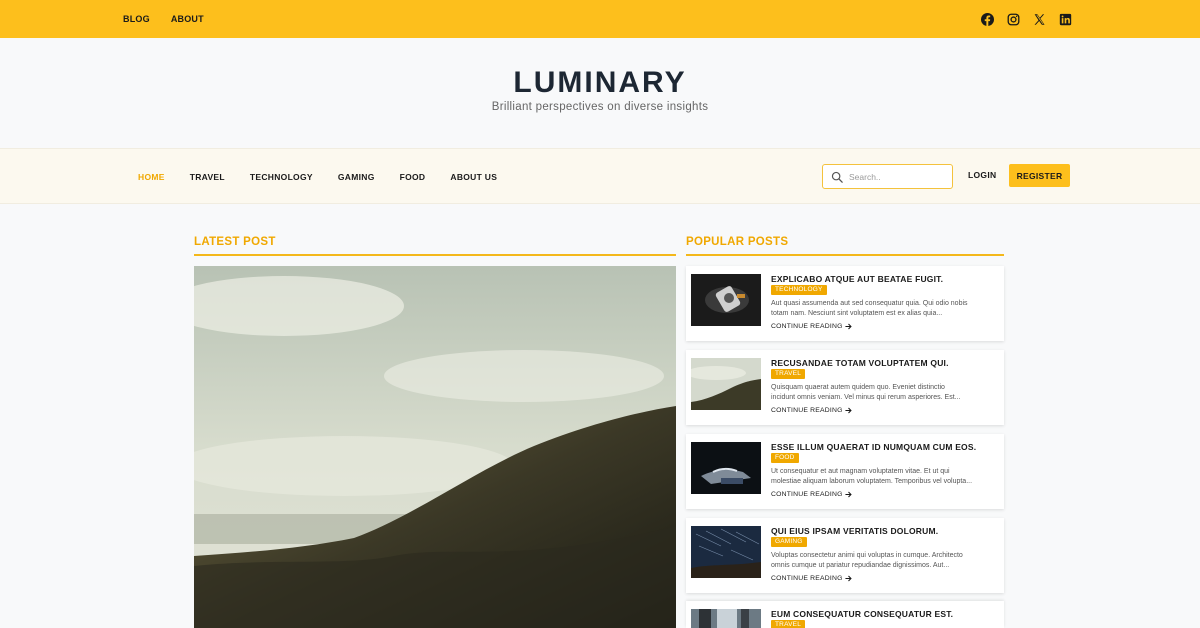 This screenshot has width=1200, height=628. I want to click on search-box, so click(887, 176).